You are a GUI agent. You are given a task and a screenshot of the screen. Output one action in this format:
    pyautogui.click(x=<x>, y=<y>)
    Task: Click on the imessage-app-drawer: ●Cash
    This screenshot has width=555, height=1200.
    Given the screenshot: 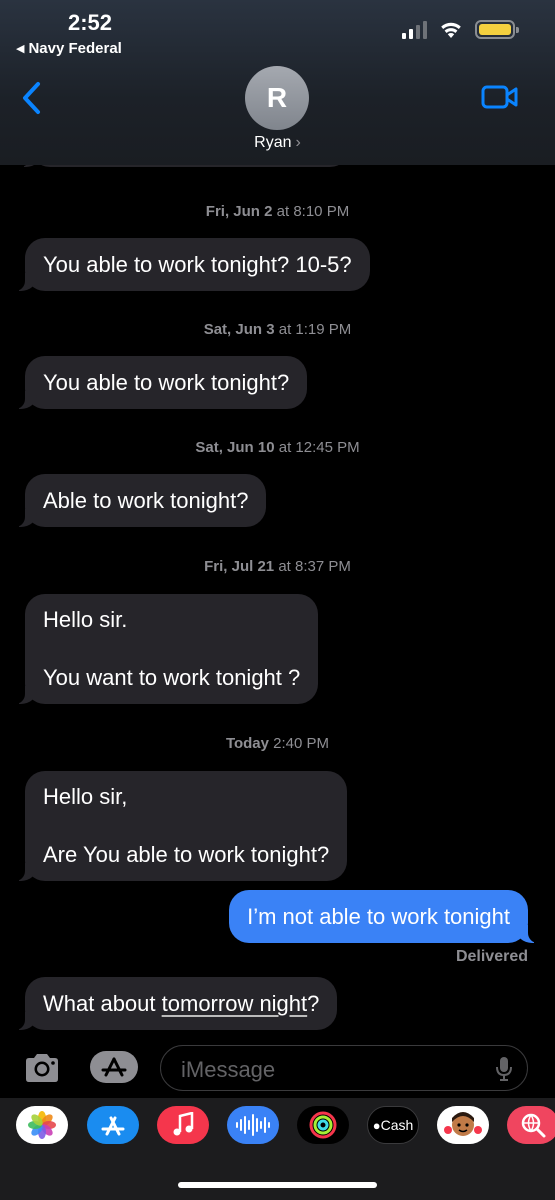 What is the action you would take?
    pyautogui.click(x=277, y=1149)
    